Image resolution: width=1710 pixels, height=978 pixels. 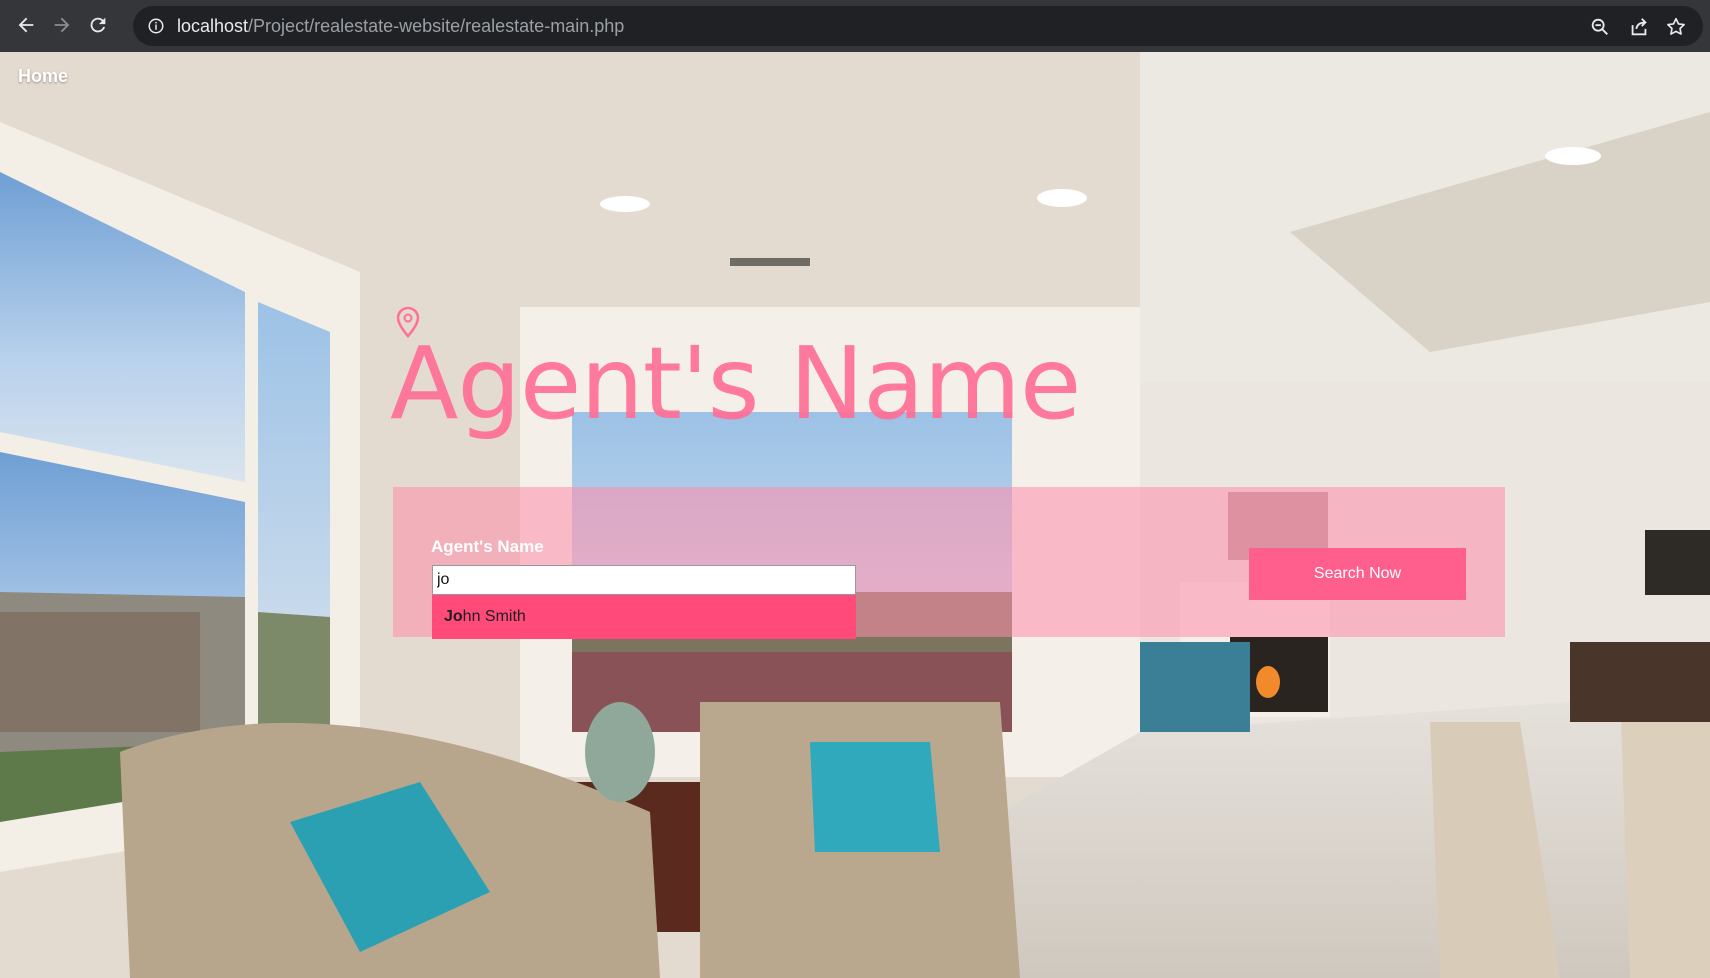 I want to click on back-icon, so click(x=26, y=25).